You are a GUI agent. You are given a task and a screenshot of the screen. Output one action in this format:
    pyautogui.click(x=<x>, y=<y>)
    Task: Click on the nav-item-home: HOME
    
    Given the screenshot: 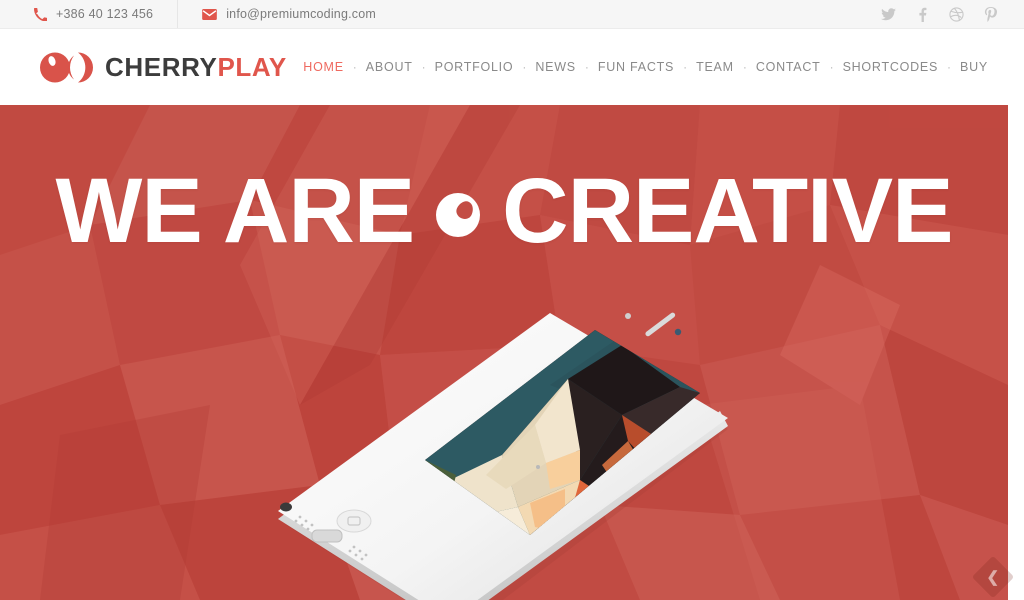 What is the action you would take?
    pyautogui.click(x=323, y=67)
    